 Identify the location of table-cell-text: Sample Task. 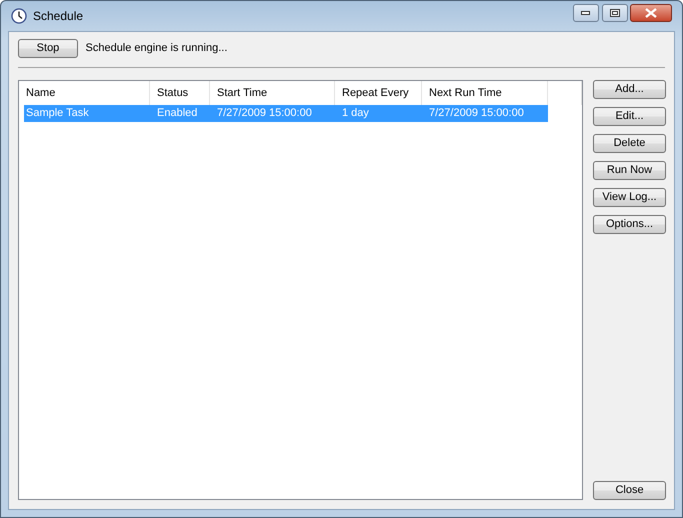
(57, 114).